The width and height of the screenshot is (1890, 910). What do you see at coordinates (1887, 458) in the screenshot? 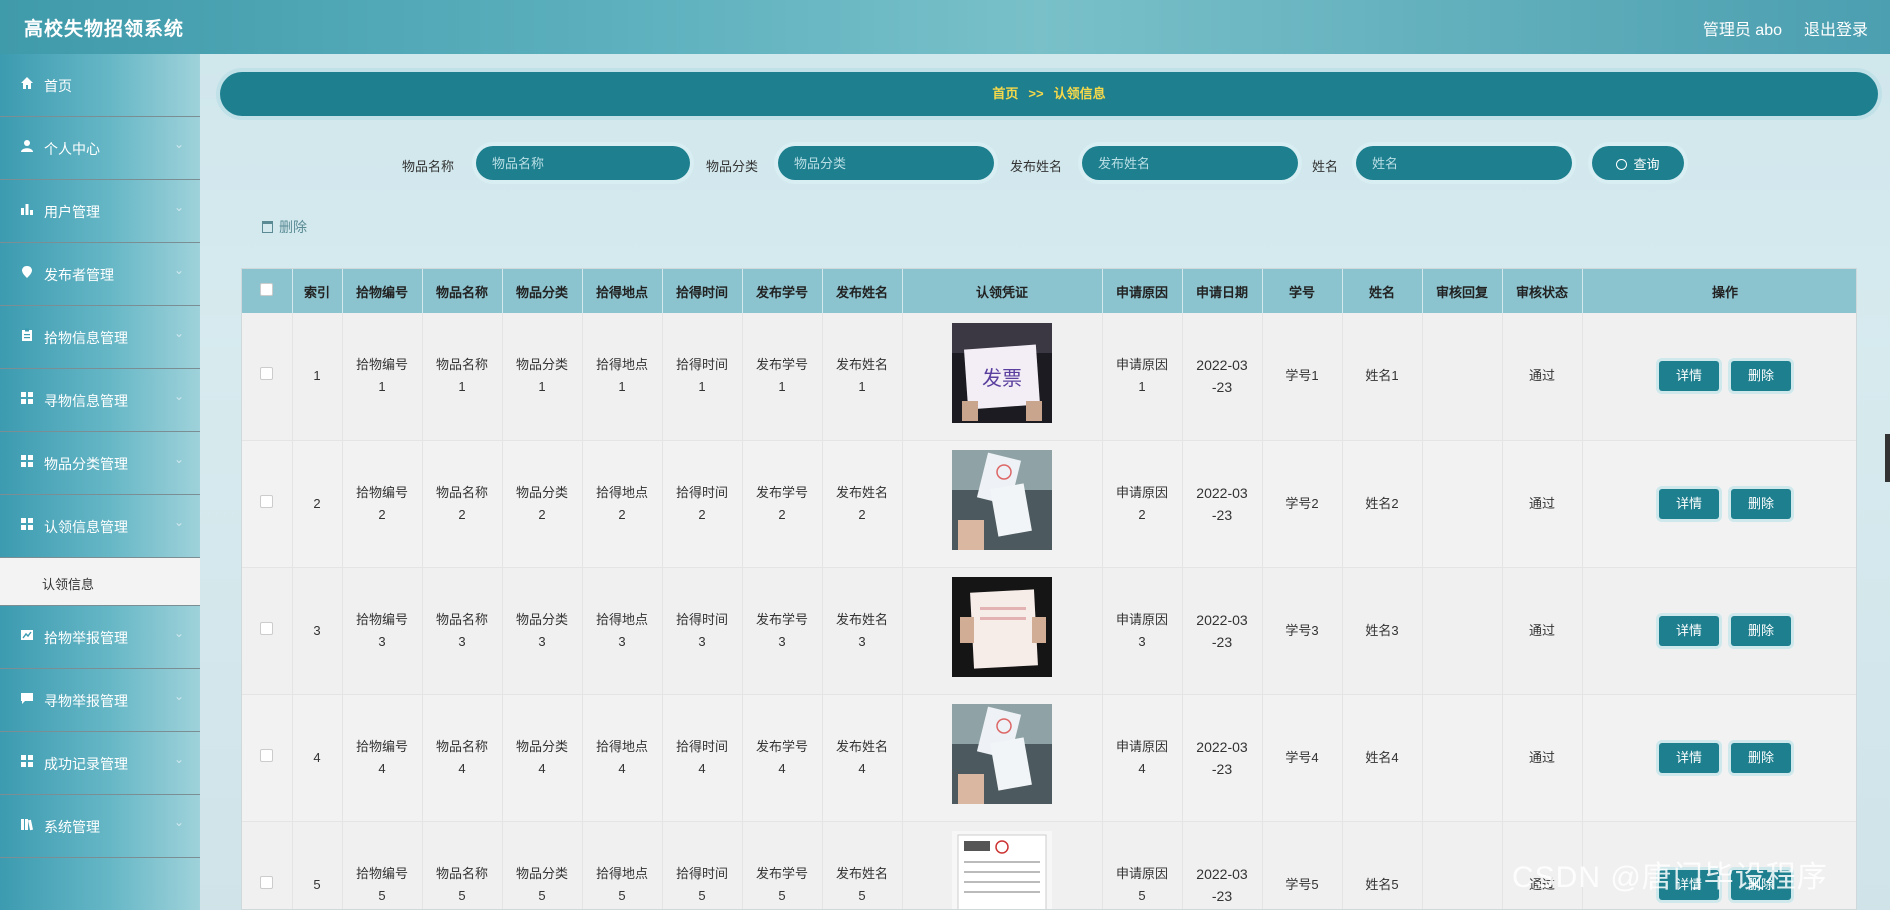
I see `page-scrollbar` at bounding box center [1887, 458].